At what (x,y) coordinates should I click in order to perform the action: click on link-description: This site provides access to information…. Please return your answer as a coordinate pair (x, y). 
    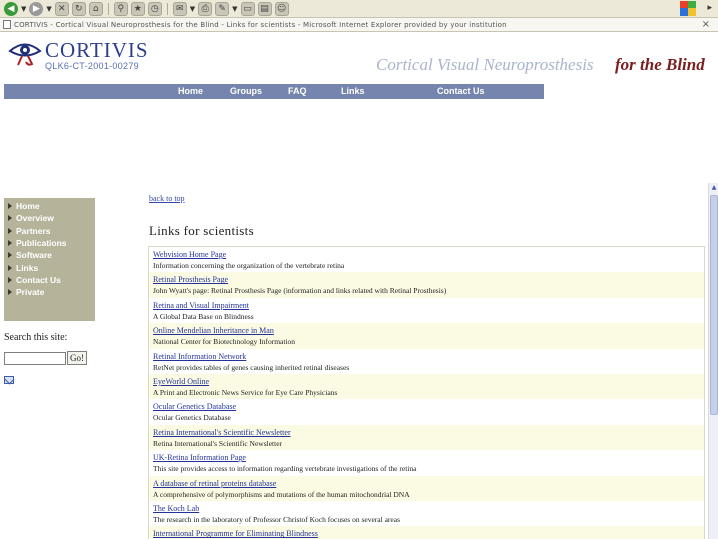
    Looking at the image, I should click on (285, 469).